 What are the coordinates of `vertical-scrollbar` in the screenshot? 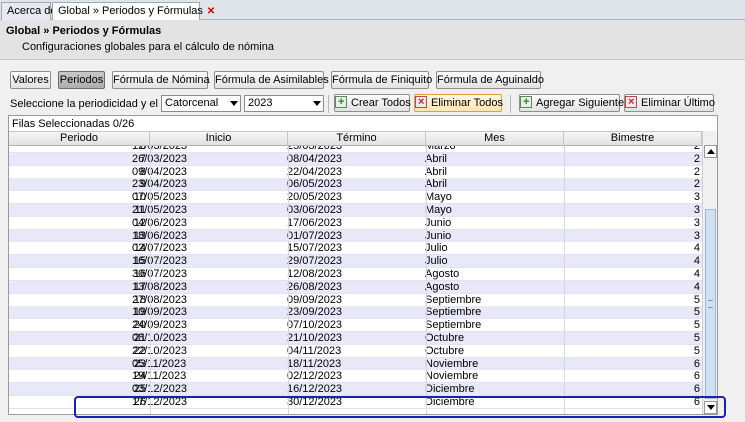 It's located at (709, 272).